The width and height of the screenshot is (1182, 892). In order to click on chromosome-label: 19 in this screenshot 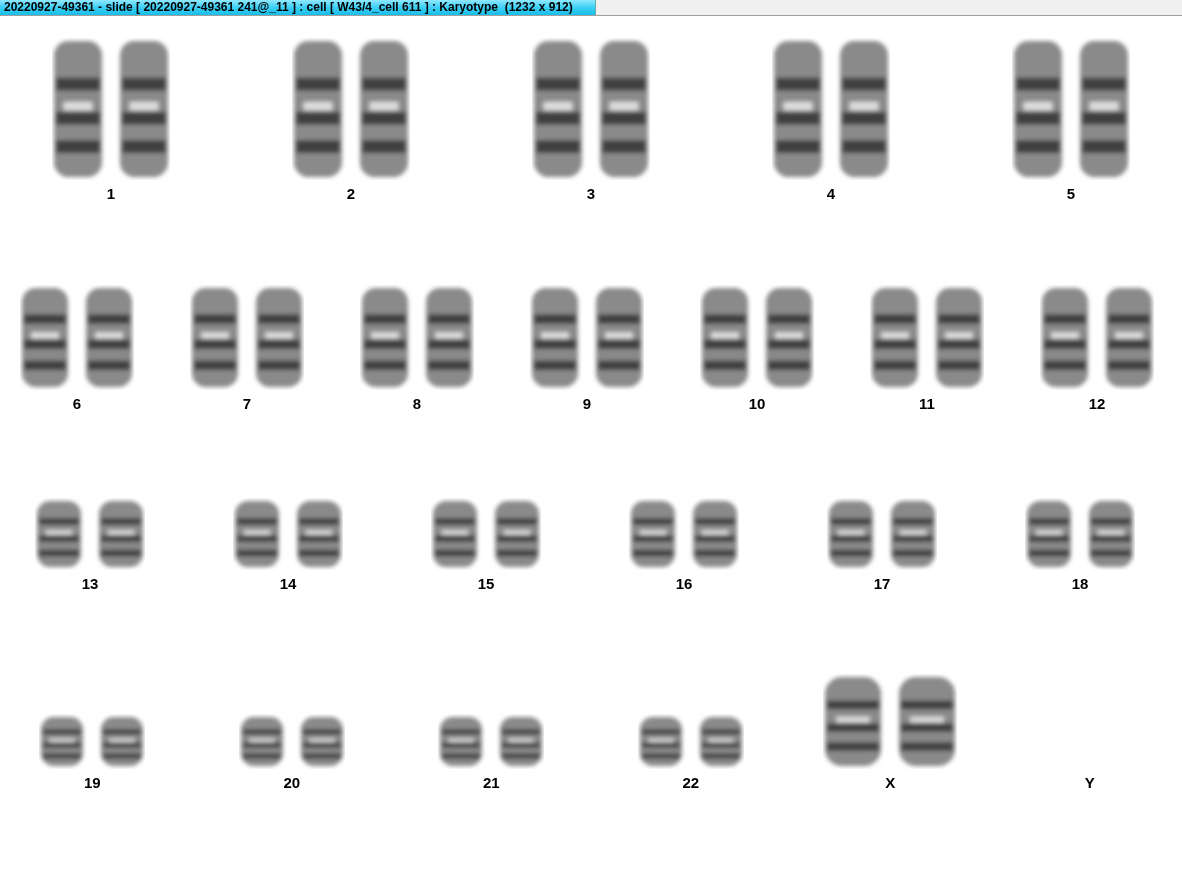, I will do `click(92, 783)`.